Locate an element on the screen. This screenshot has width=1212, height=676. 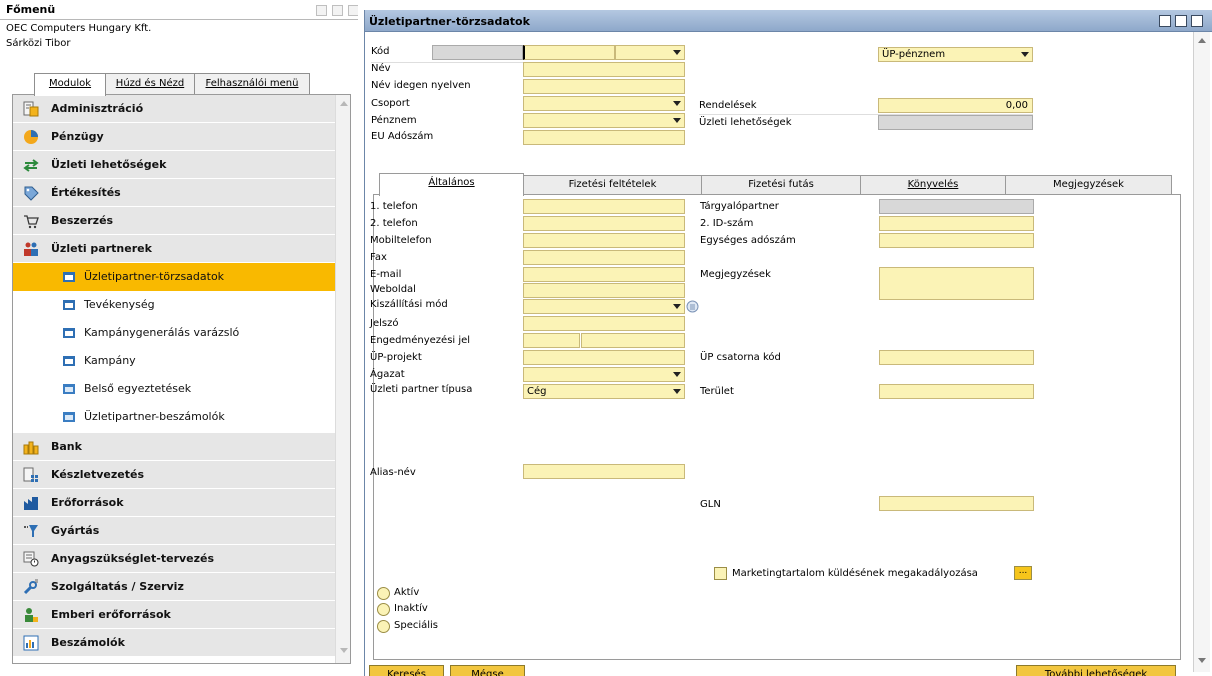
kod-input is located at coordinates (569, 52).